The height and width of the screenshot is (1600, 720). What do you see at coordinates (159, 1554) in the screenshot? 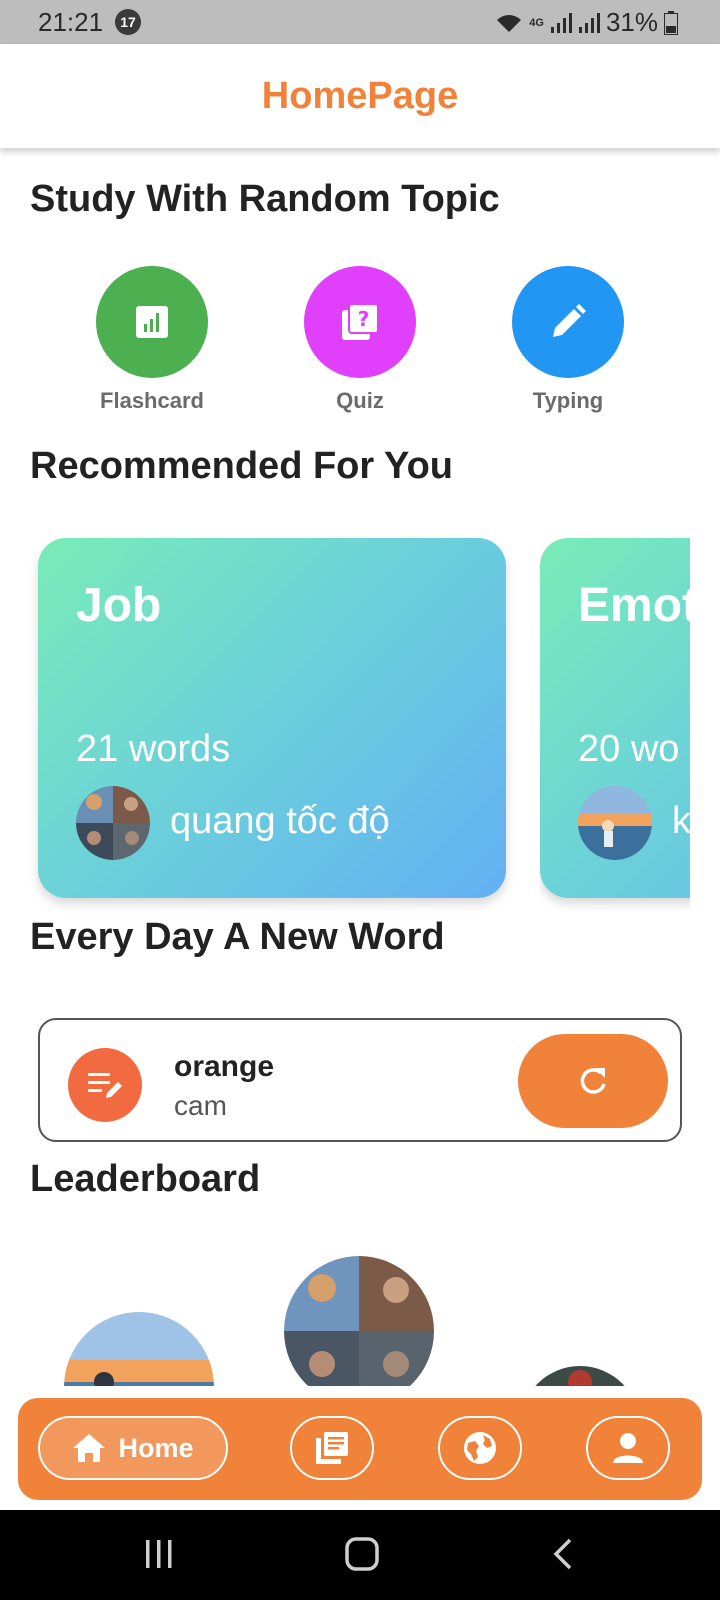
I see `recent-apps-icon` at bounding box center [159, 1554].